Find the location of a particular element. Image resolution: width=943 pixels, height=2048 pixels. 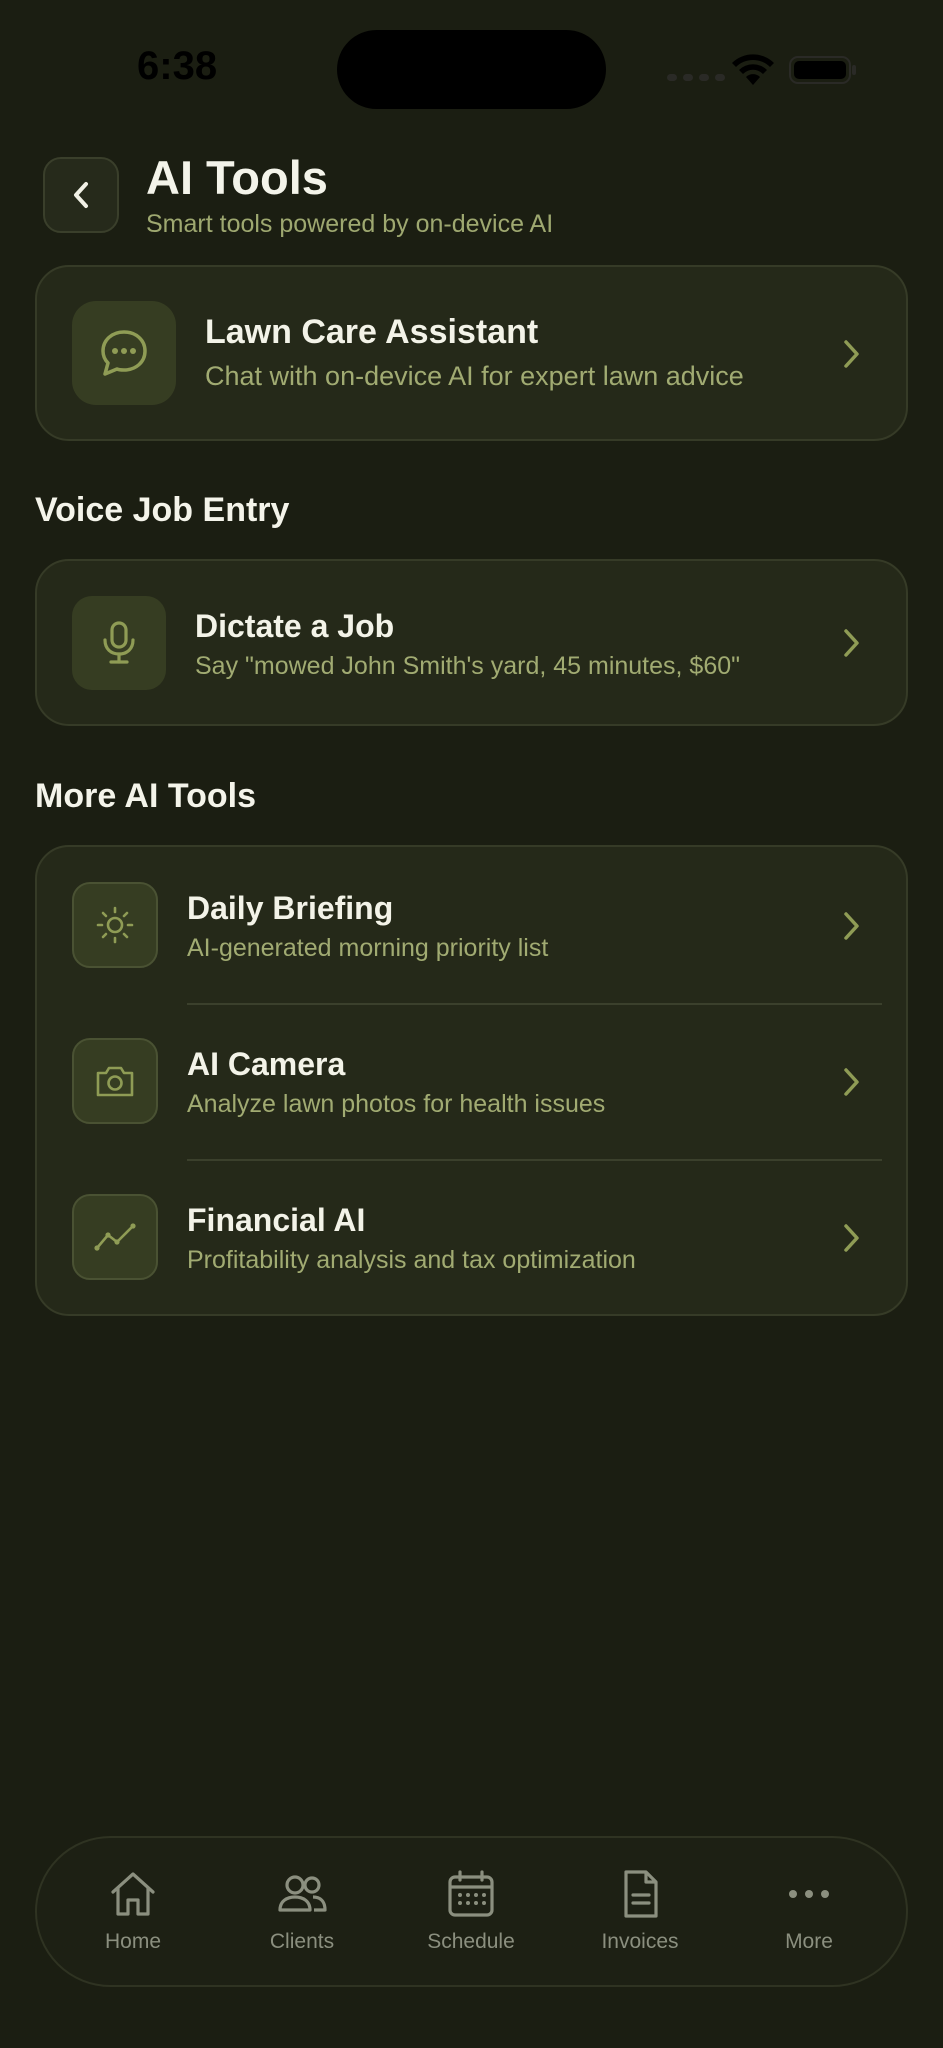

tab-label: Schedule is located at coordinates (471, 1941).